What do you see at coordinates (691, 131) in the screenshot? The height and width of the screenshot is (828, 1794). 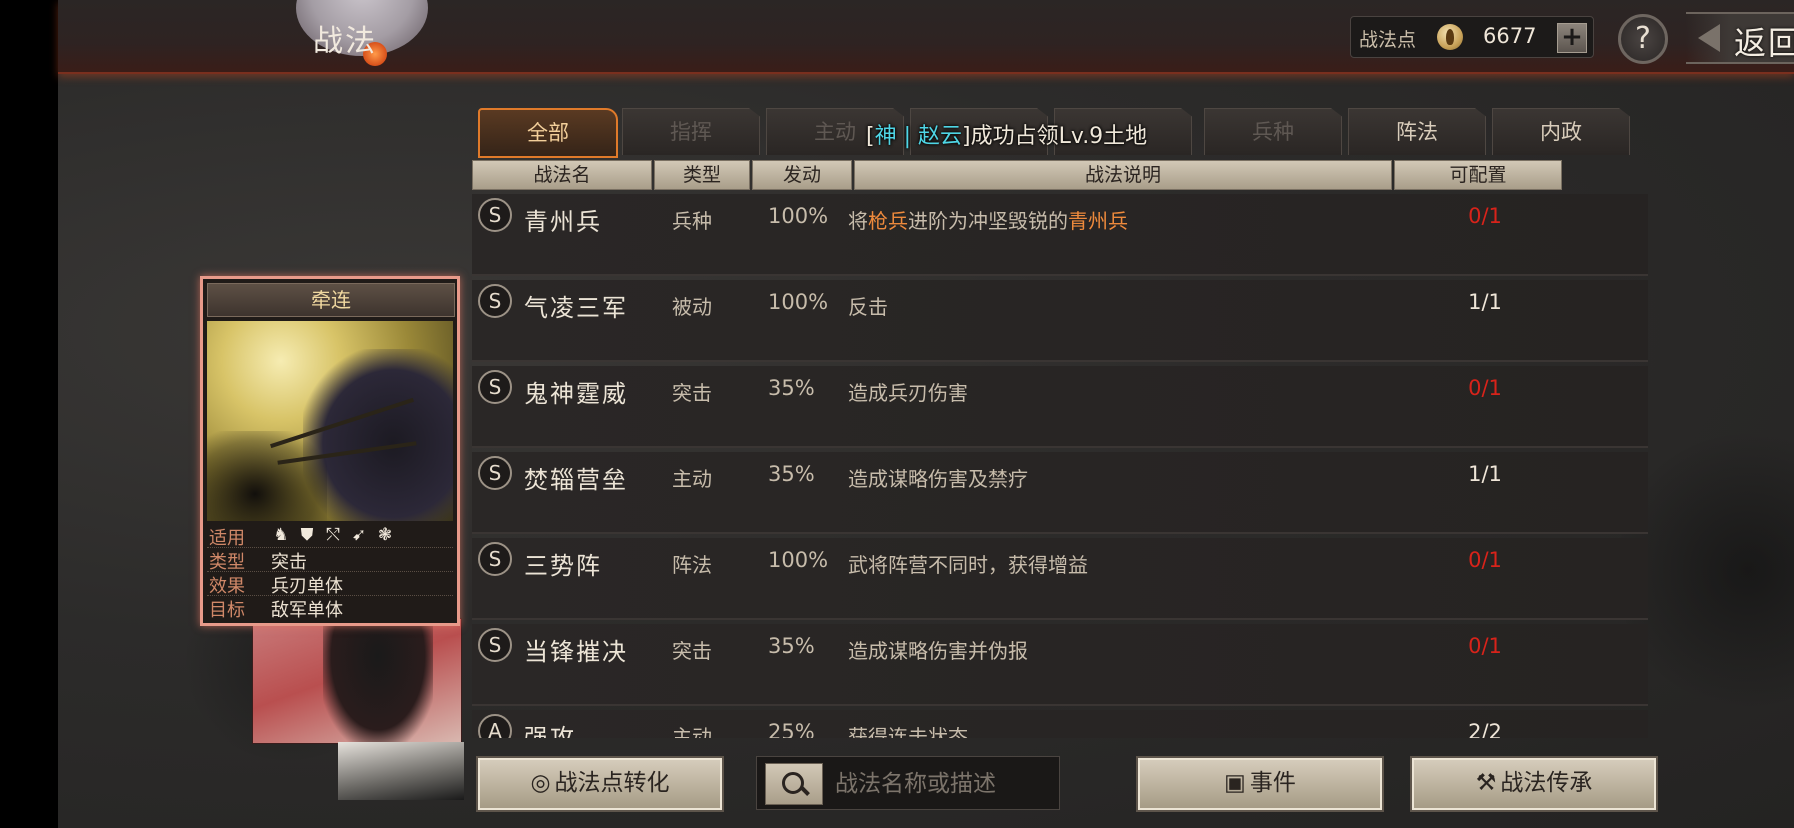 I see `tab-command: 指挥` at bounding box center [691, 131].